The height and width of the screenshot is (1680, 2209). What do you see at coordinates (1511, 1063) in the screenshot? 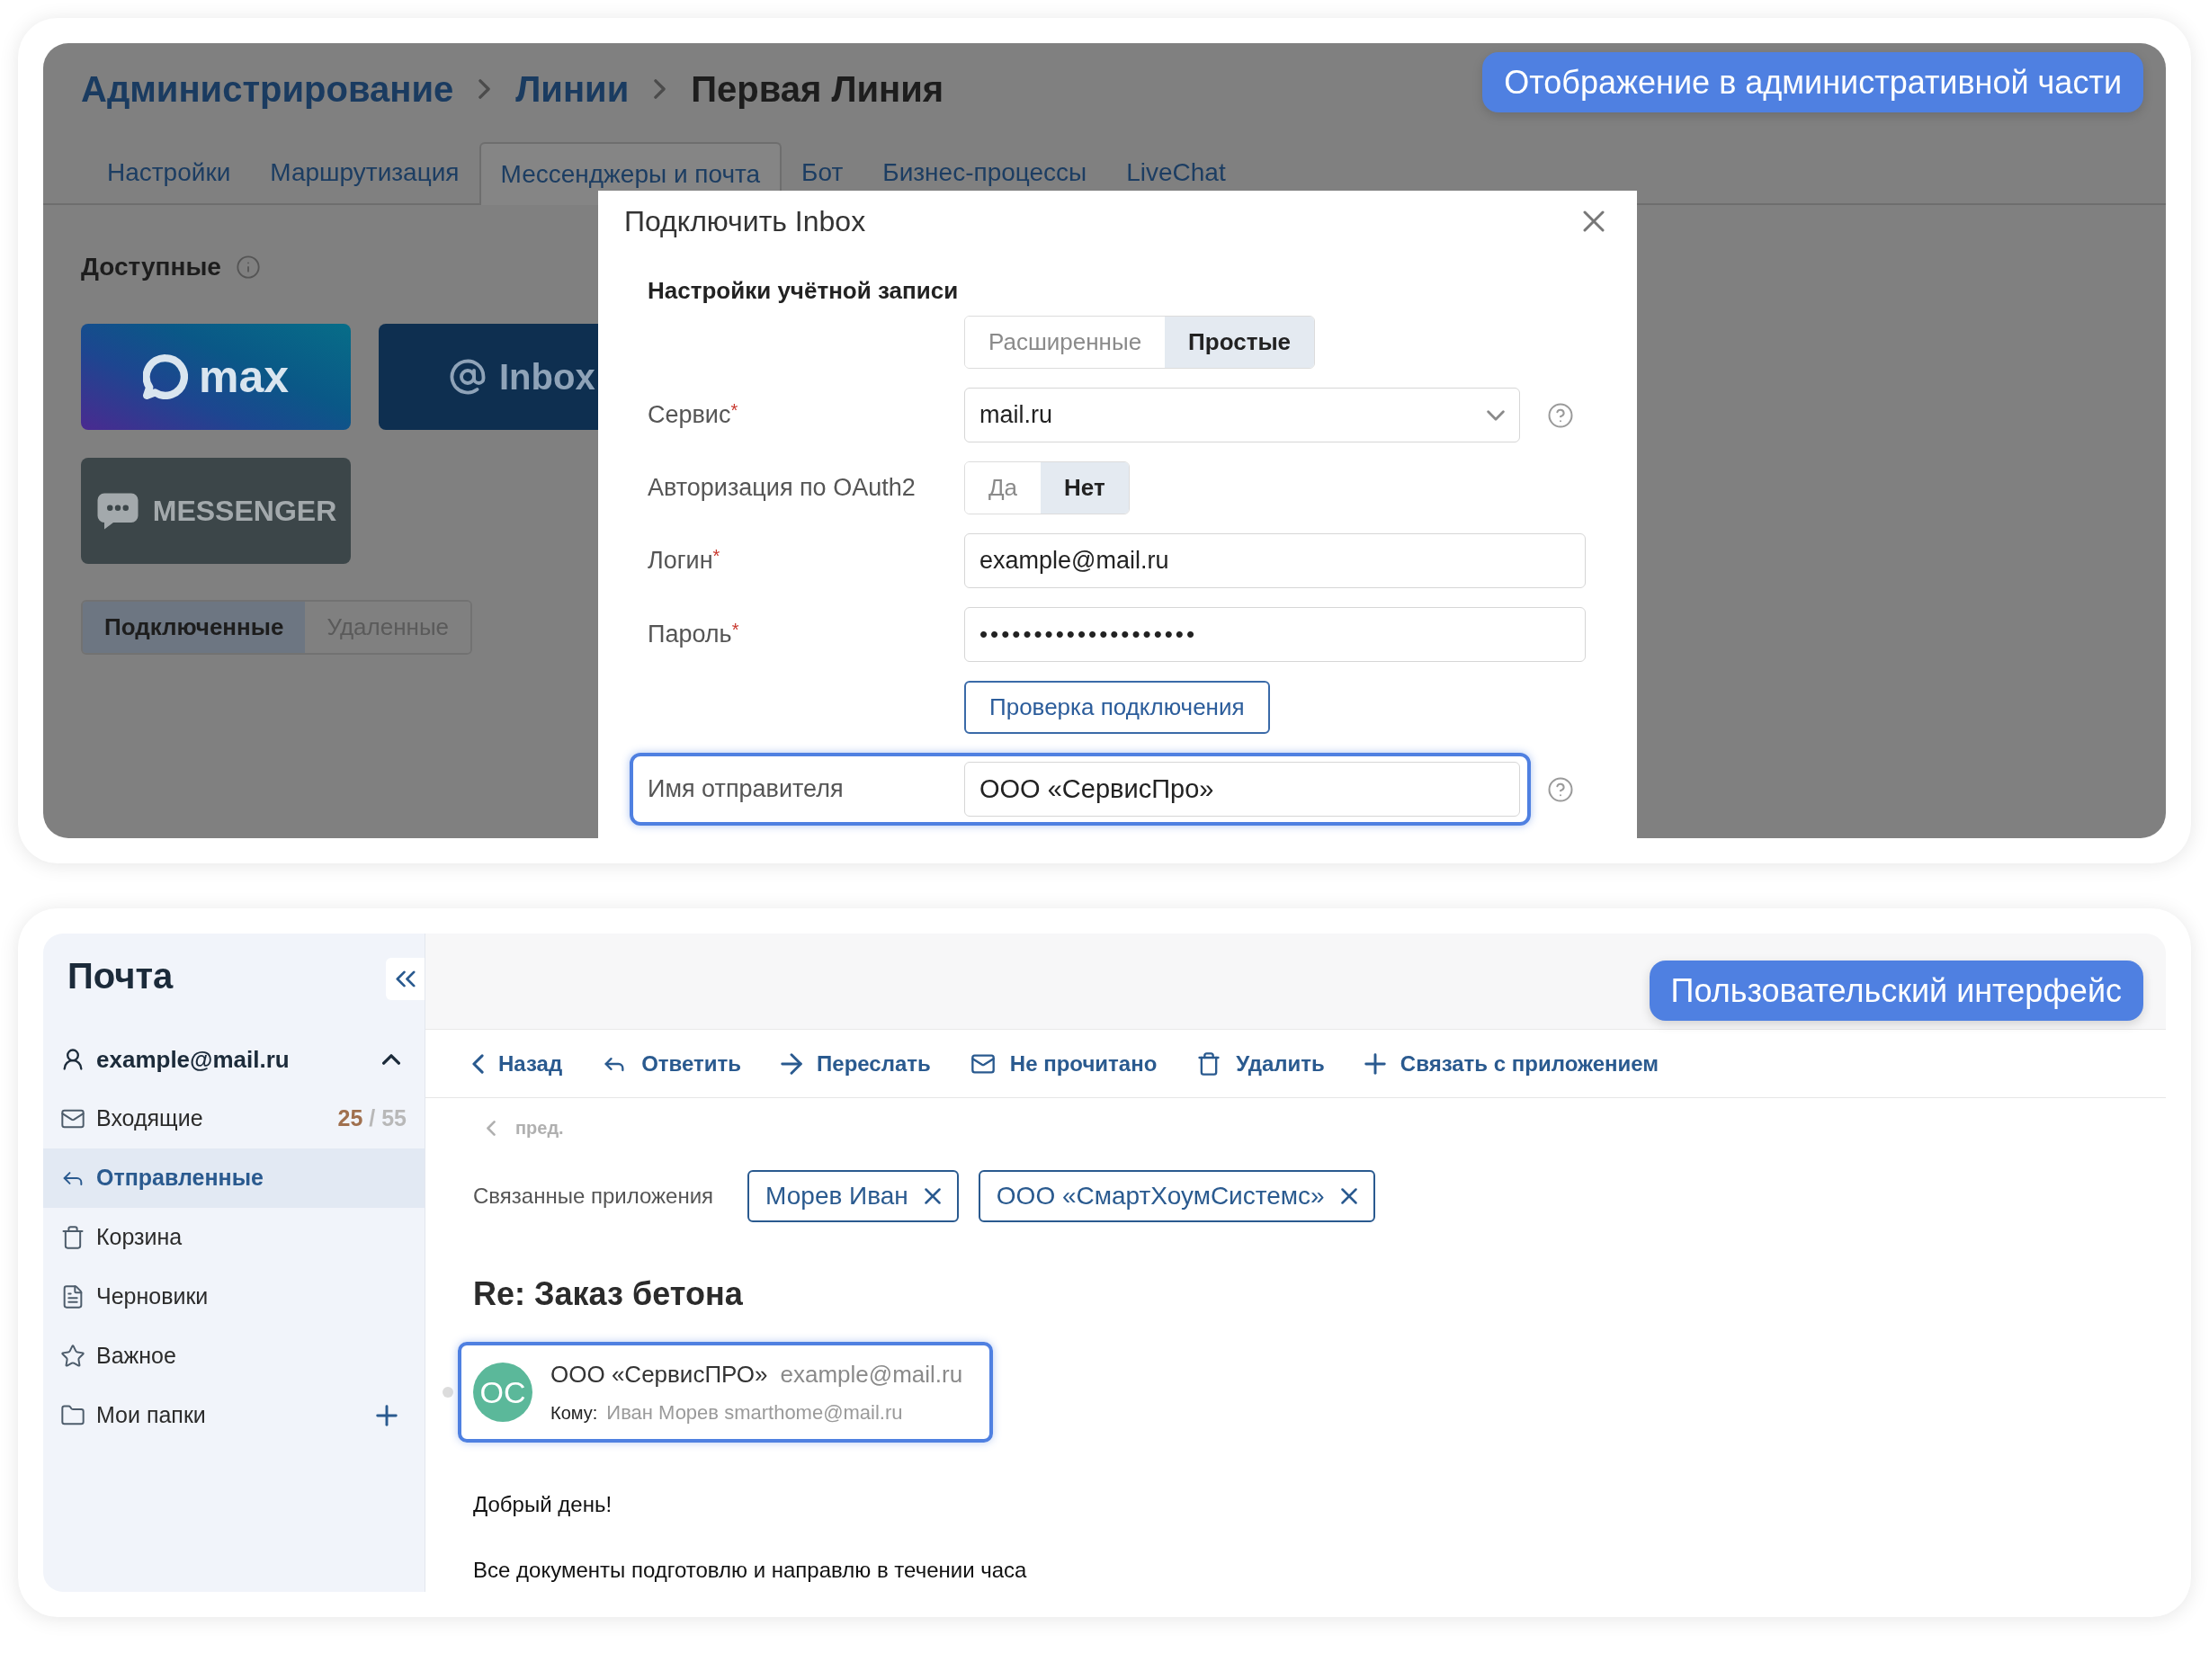
I see `toolbar-button: Связать с приложением` at bounding box center [1511, 1063].